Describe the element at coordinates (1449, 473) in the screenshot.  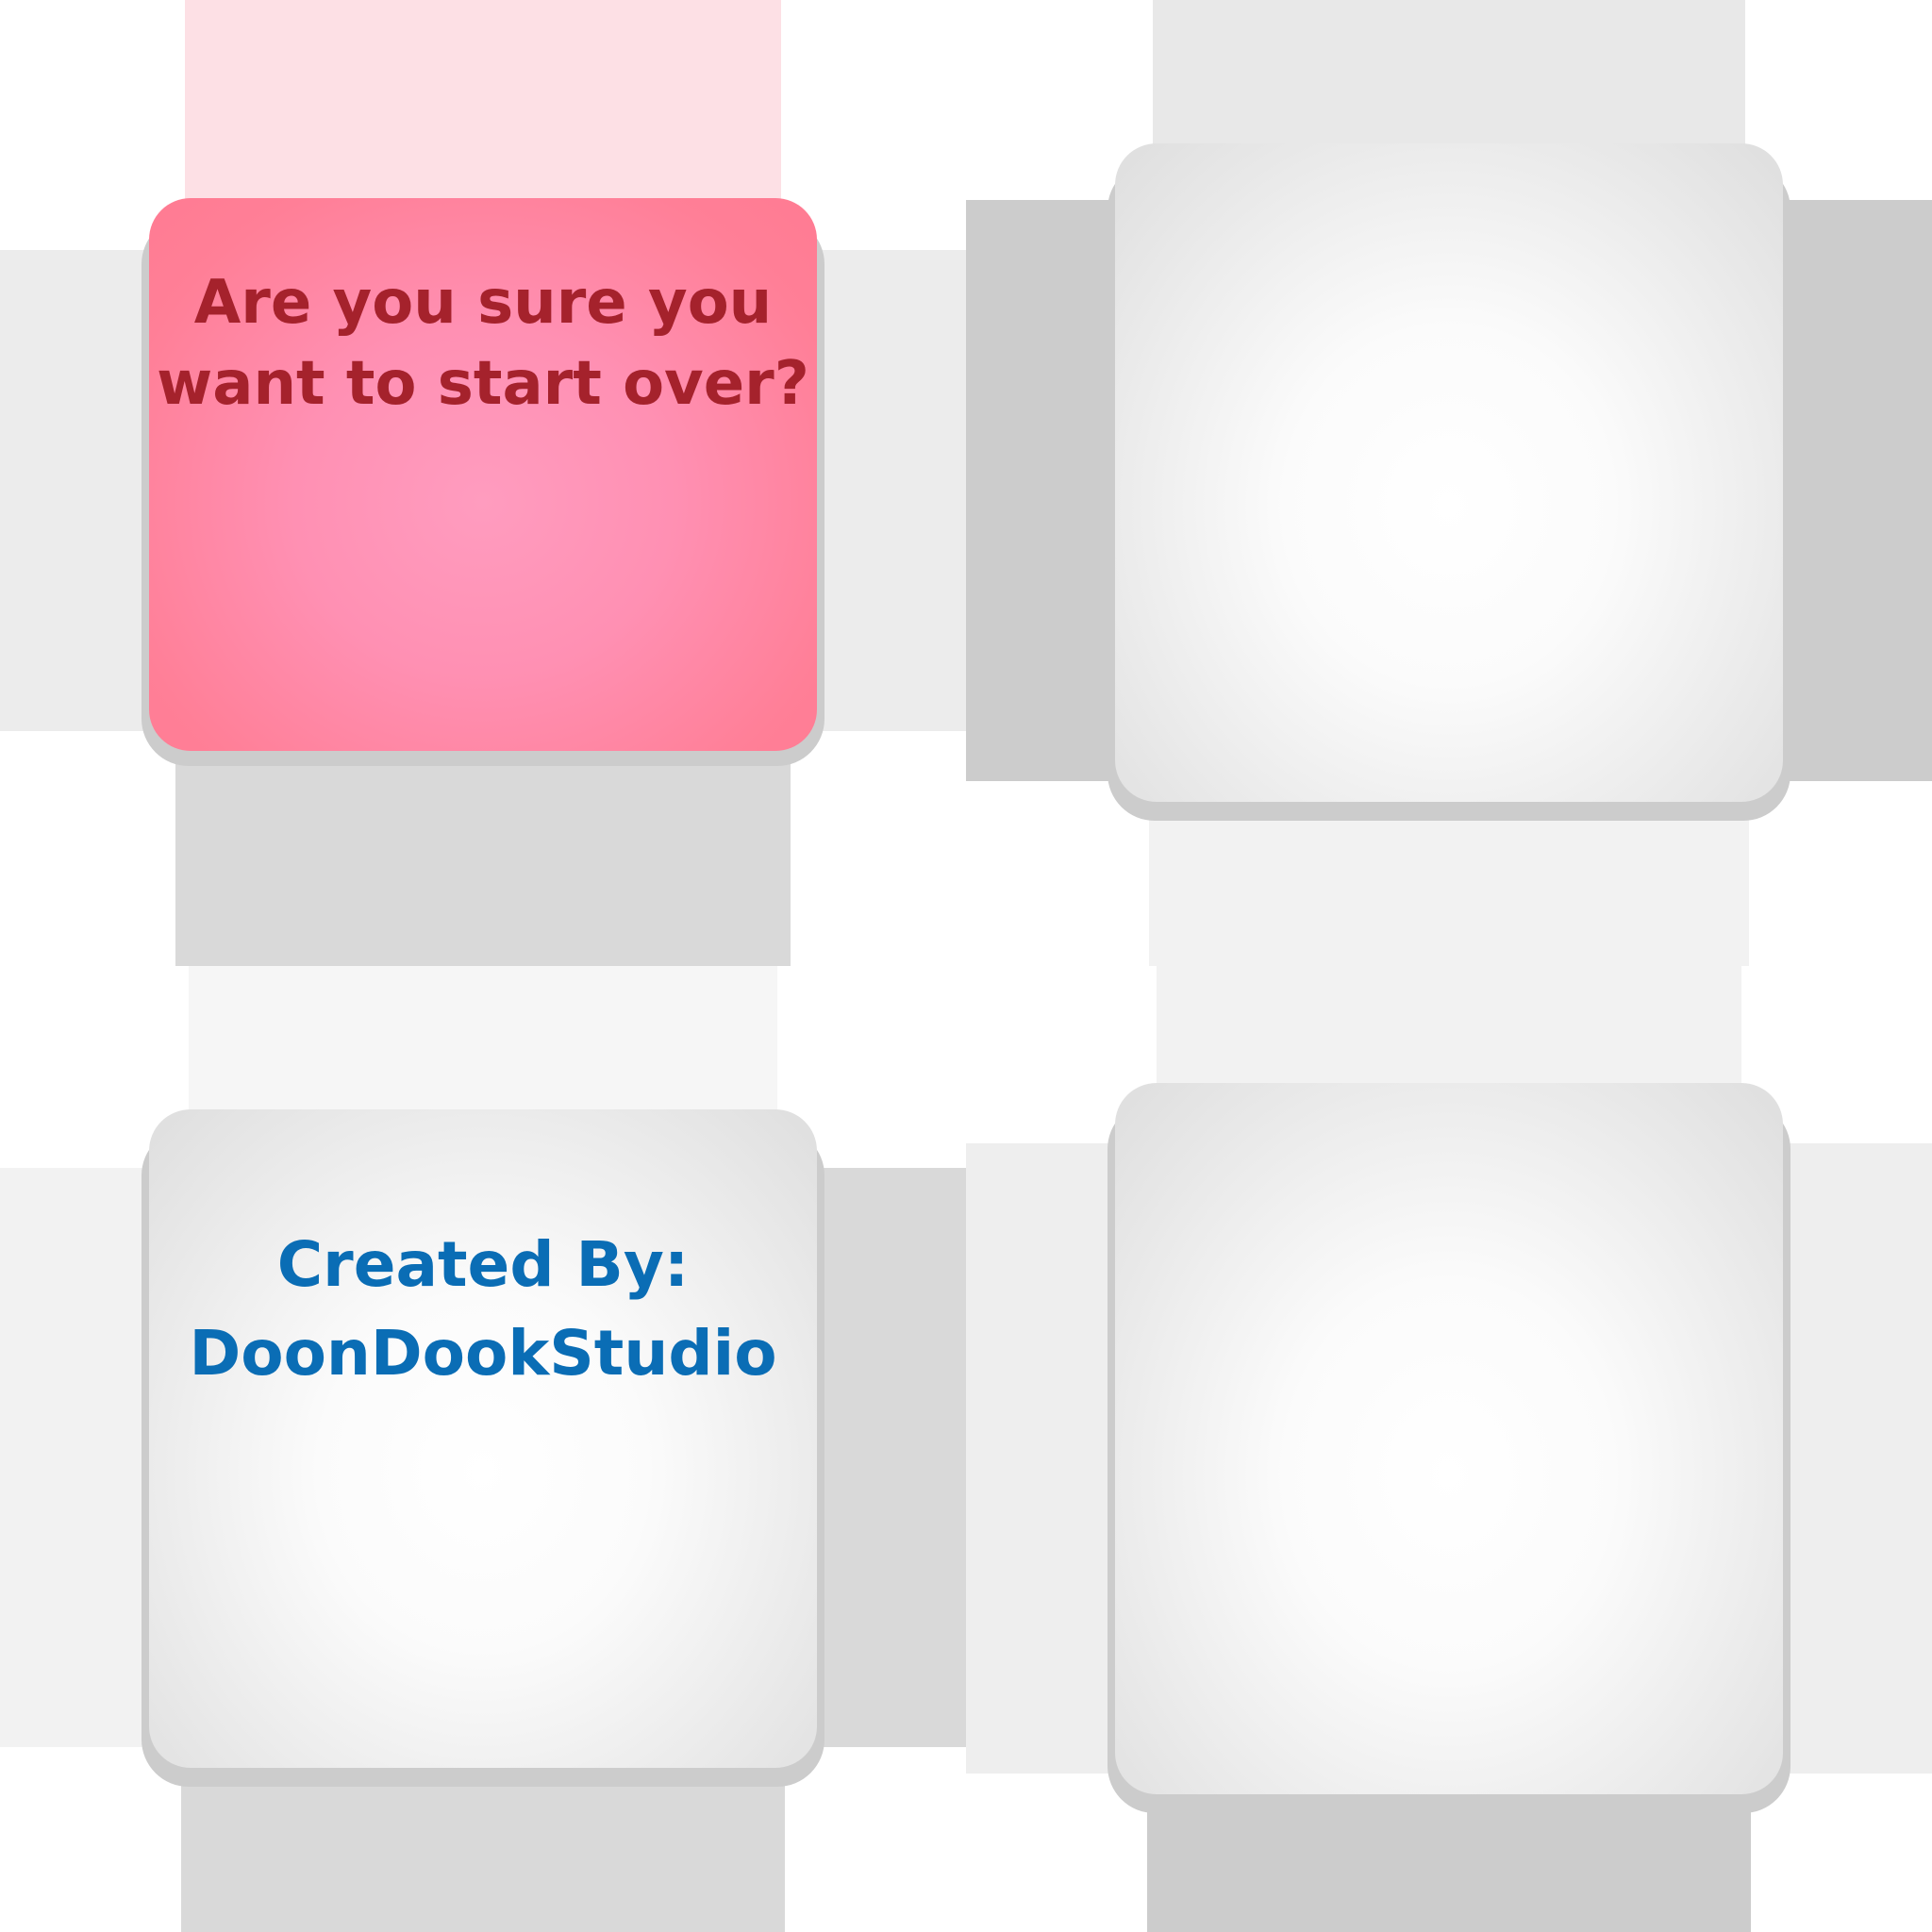
I see `blank-panel-top-right` at that location.